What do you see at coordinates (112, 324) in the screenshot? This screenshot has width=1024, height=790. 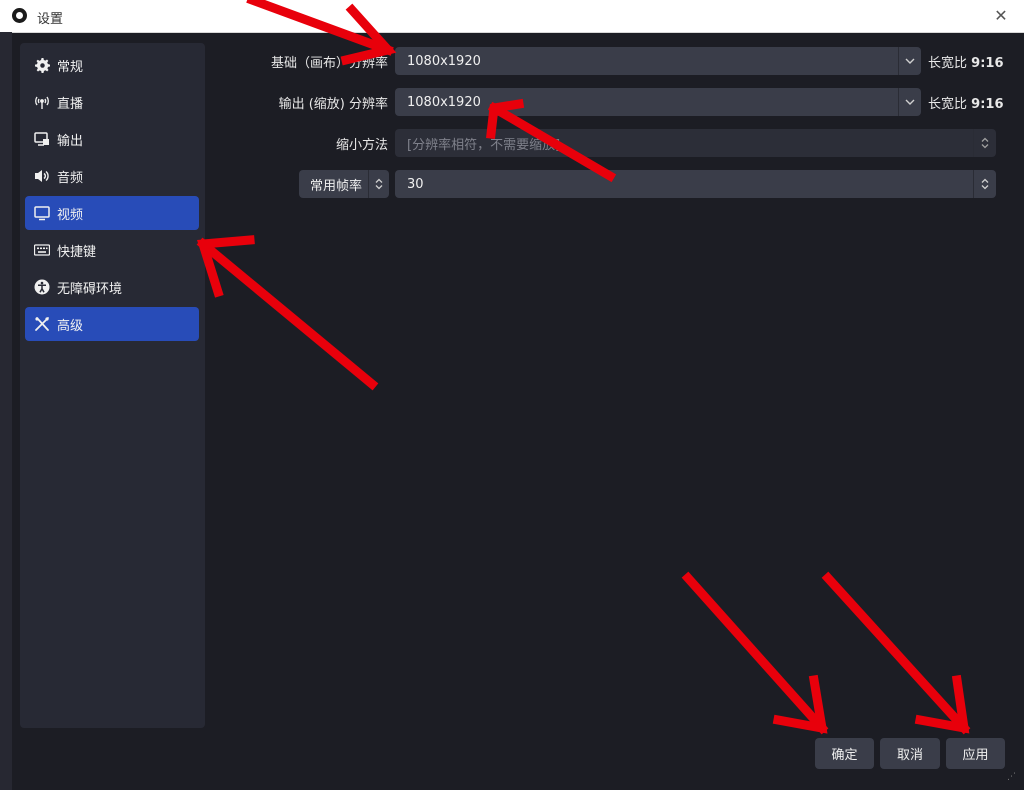 I see `sidebar-item-advanced: 高级` at bounding box center [112, 324].